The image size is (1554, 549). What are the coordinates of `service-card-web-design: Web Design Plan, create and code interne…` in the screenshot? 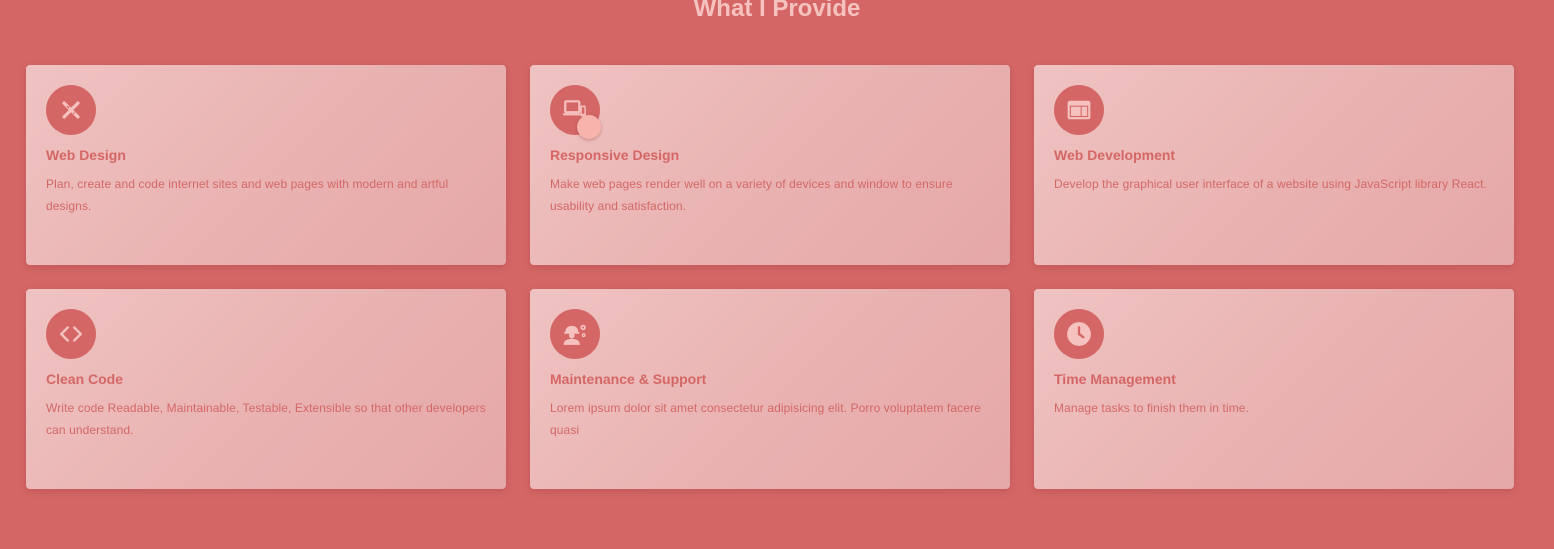 It's located at (266, 165).